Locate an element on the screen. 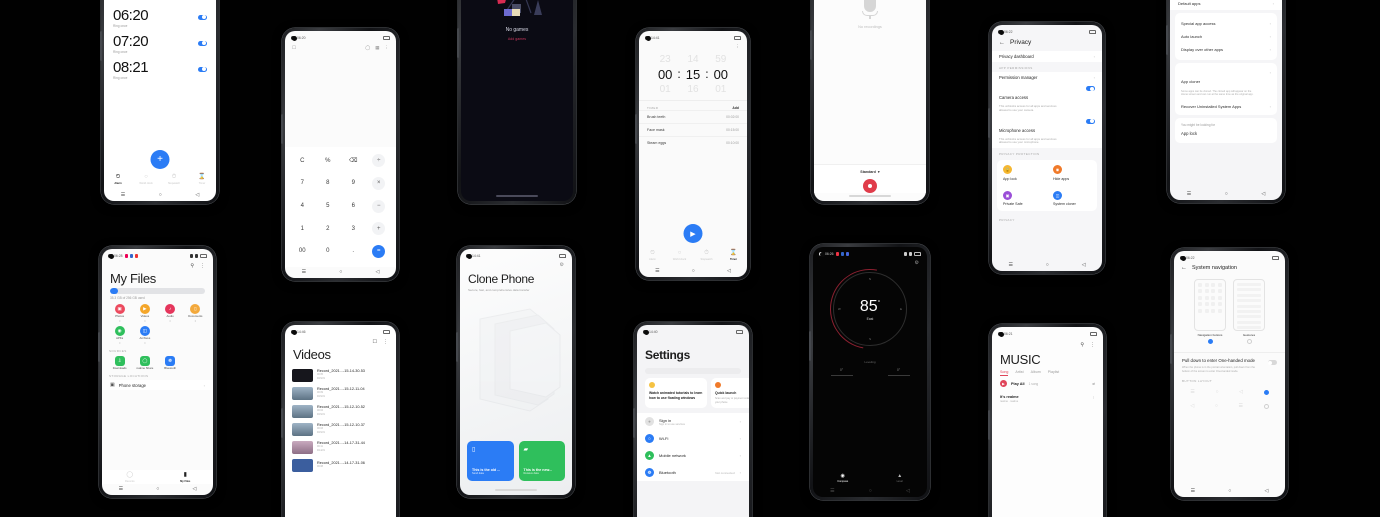  source-realme-share: ◯ realme Share is located at coordinates (144, 363).